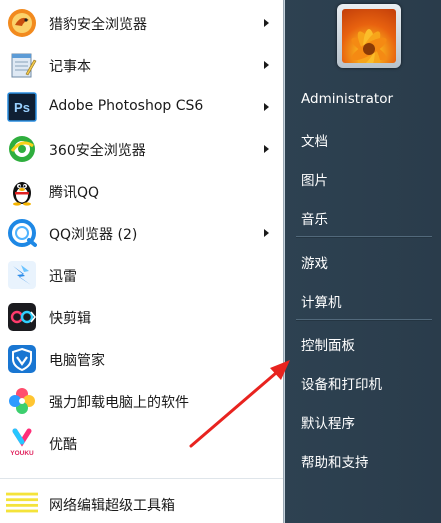 The width and height of the screenshot is (441, 523). Describe the element at coordinates (365, 138) in the screenshot. I see `right-item-documents: 文档` at that location.